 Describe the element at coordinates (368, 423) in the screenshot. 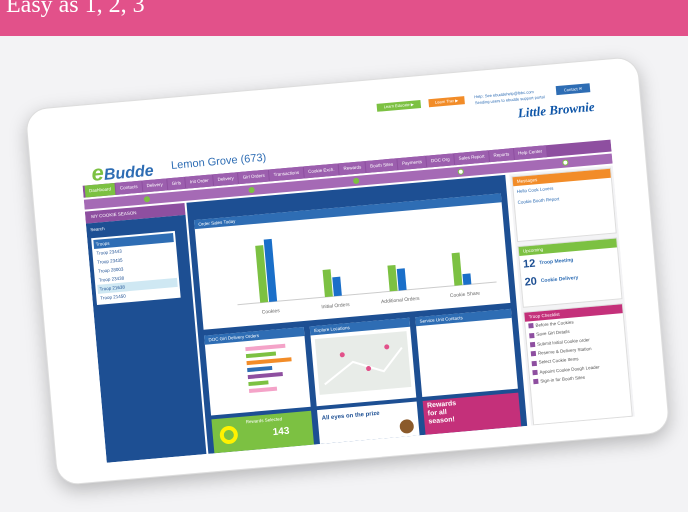

I see `prize-box: All eyes on the prize` at that location.